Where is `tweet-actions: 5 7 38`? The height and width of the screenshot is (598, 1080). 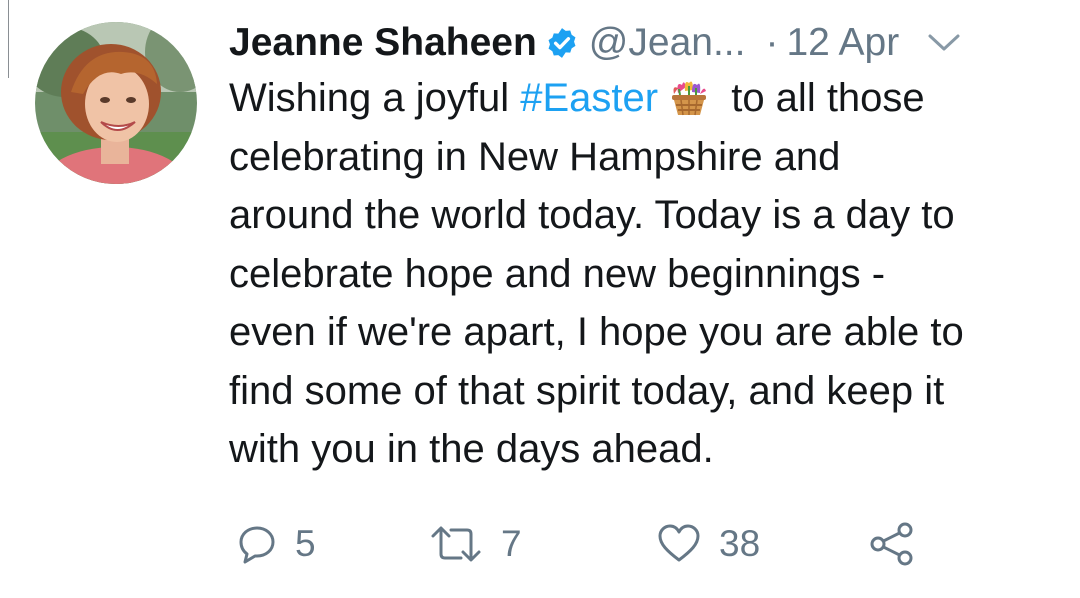 tweet-actions: 5 7 38 is located at coordinates (609, 544).